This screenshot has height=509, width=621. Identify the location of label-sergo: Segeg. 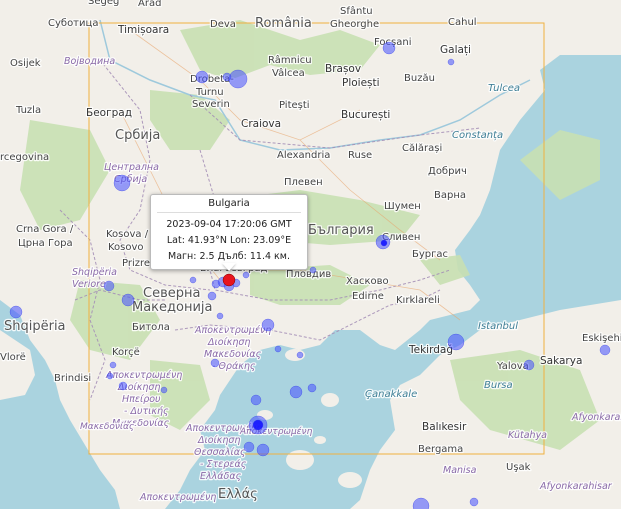
(103, 3).